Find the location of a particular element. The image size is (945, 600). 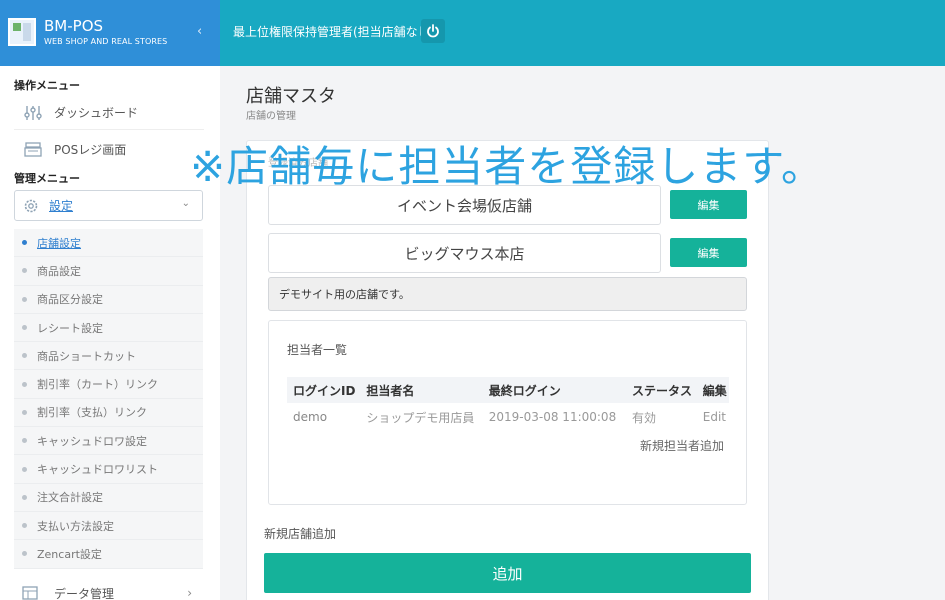

database-icon is located at coordinates (33, 593).